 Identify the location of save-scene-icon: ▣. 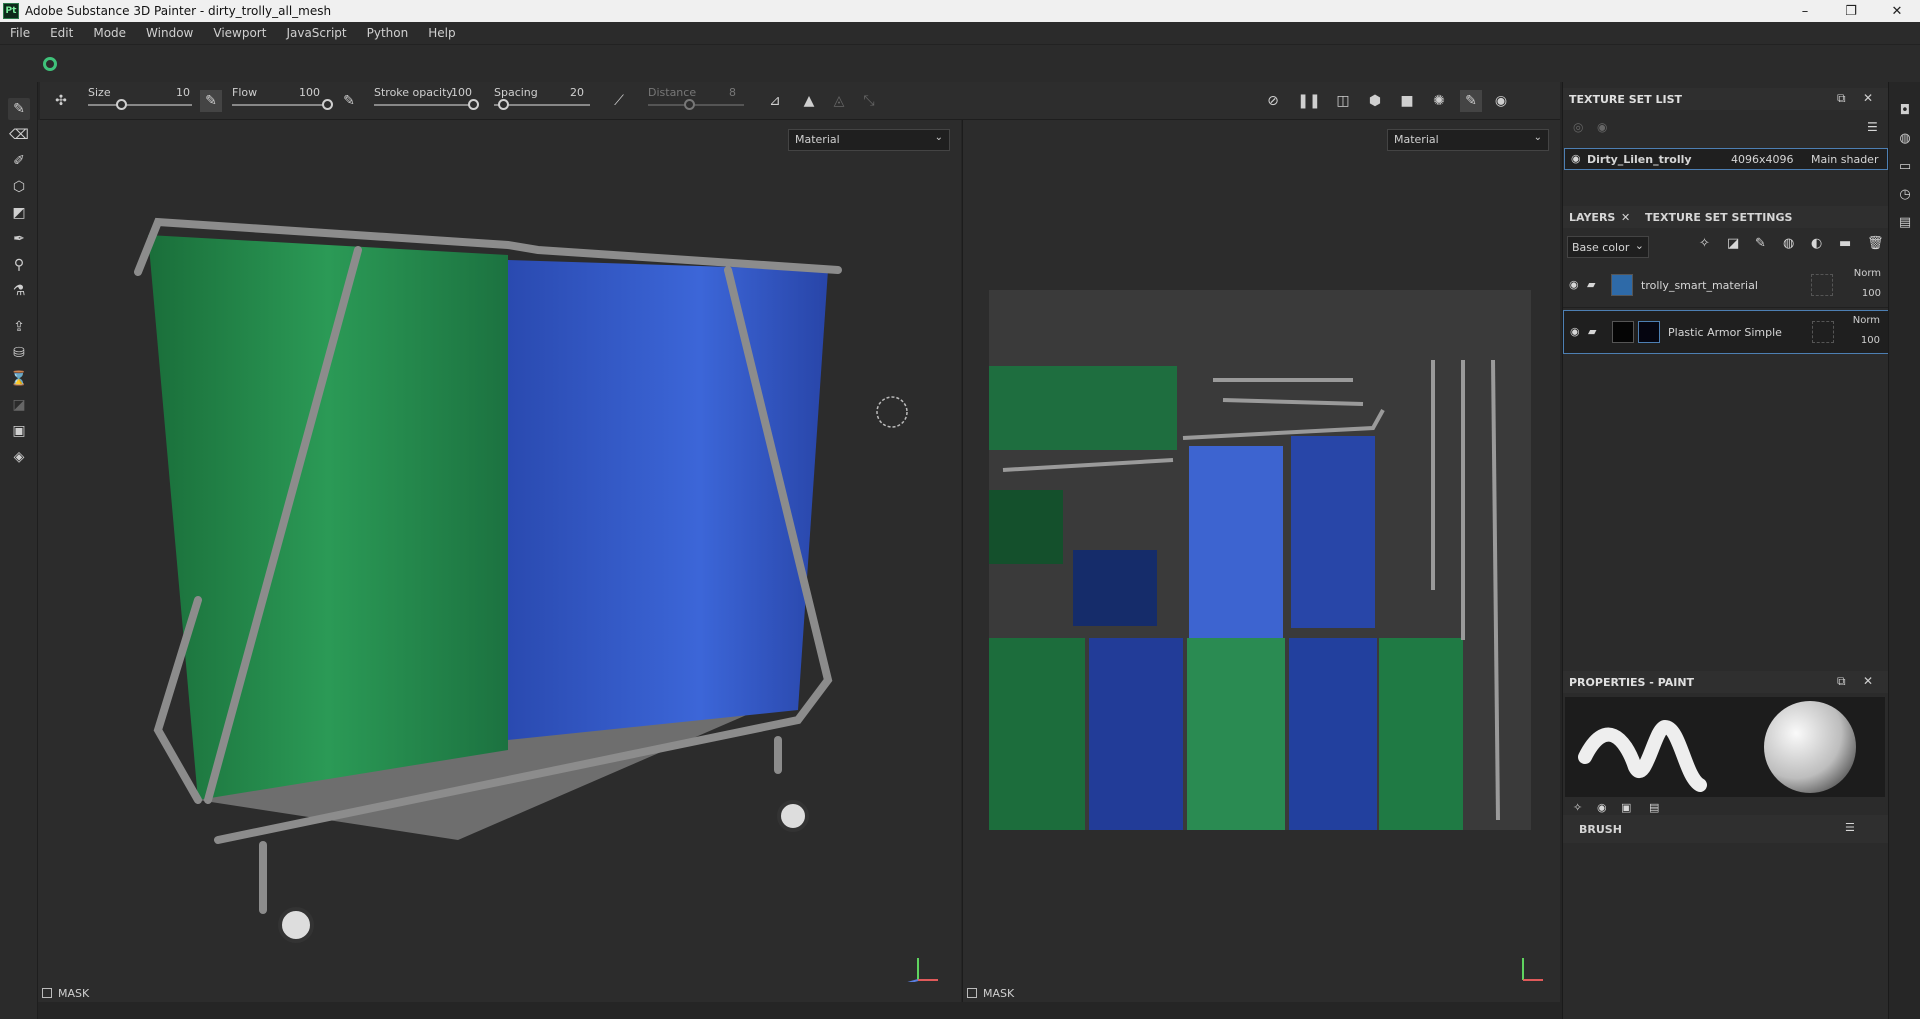
(19, 431).